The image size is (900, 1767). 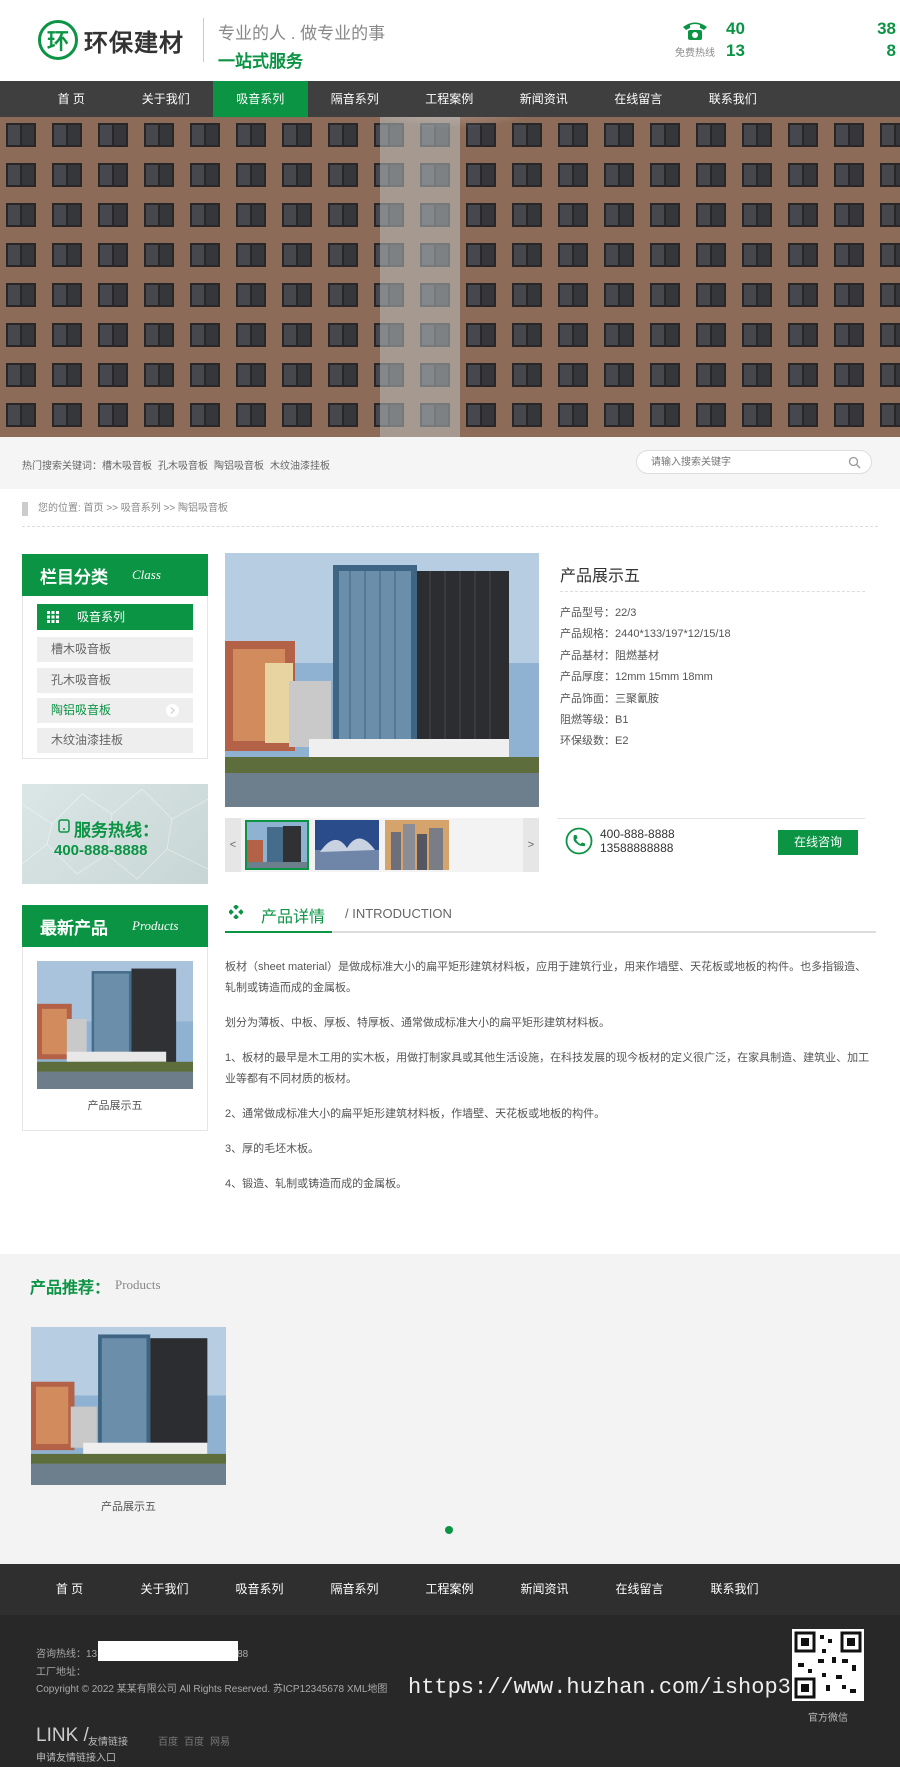 I want to click on consult-hotline-start: 咨询热线：13, so click(x=67, y=1654).